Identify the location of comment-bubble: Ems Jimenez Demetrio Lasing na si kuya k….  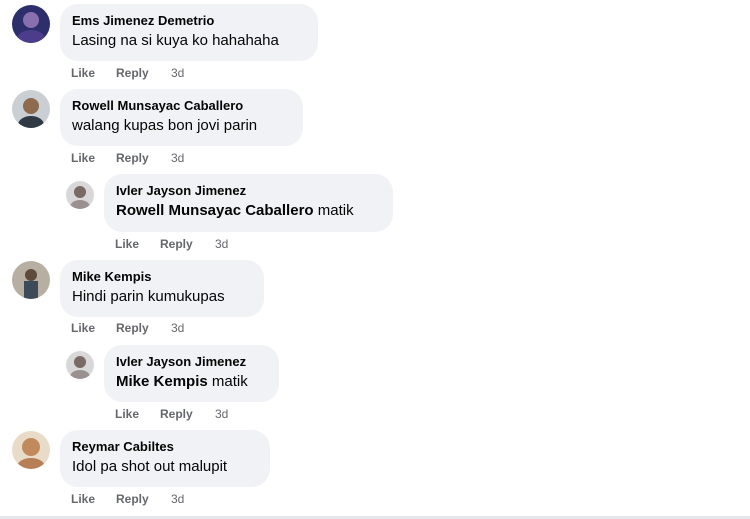
(189, 32).